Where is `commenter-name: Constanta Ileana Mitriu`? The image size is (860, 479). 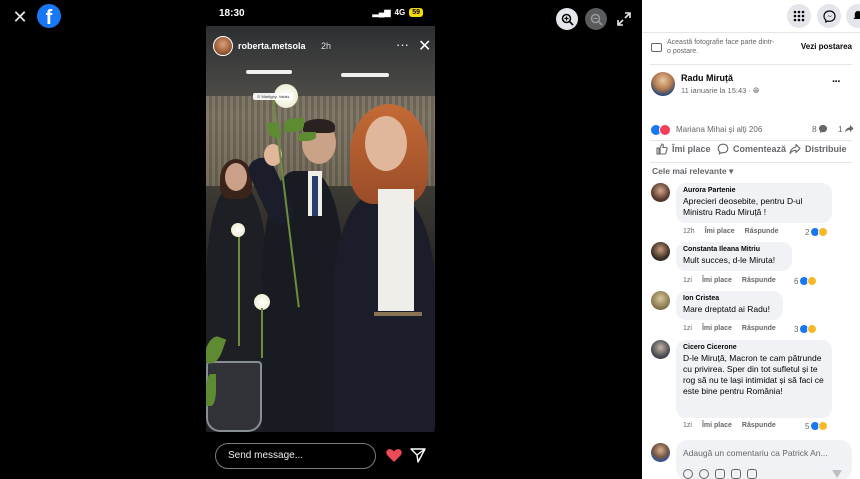 commenter-name: Constanta Ileana Mitriu is located at coordinates (733, 249).